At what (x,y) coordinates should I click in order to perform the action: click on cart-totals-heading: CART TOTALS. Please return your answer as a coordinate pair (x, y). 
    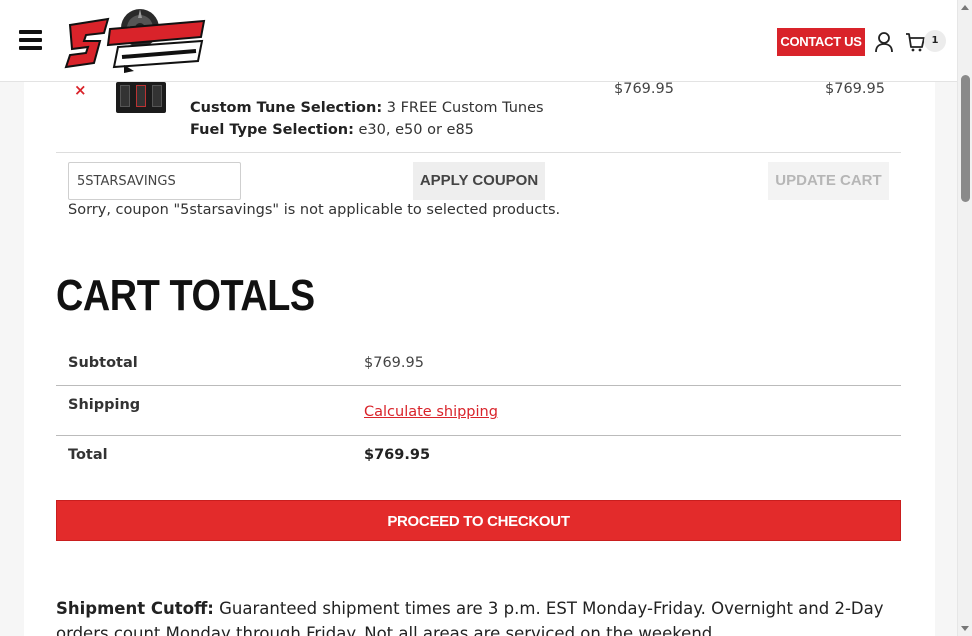
    Looking at the image, I should click on (185, 295).